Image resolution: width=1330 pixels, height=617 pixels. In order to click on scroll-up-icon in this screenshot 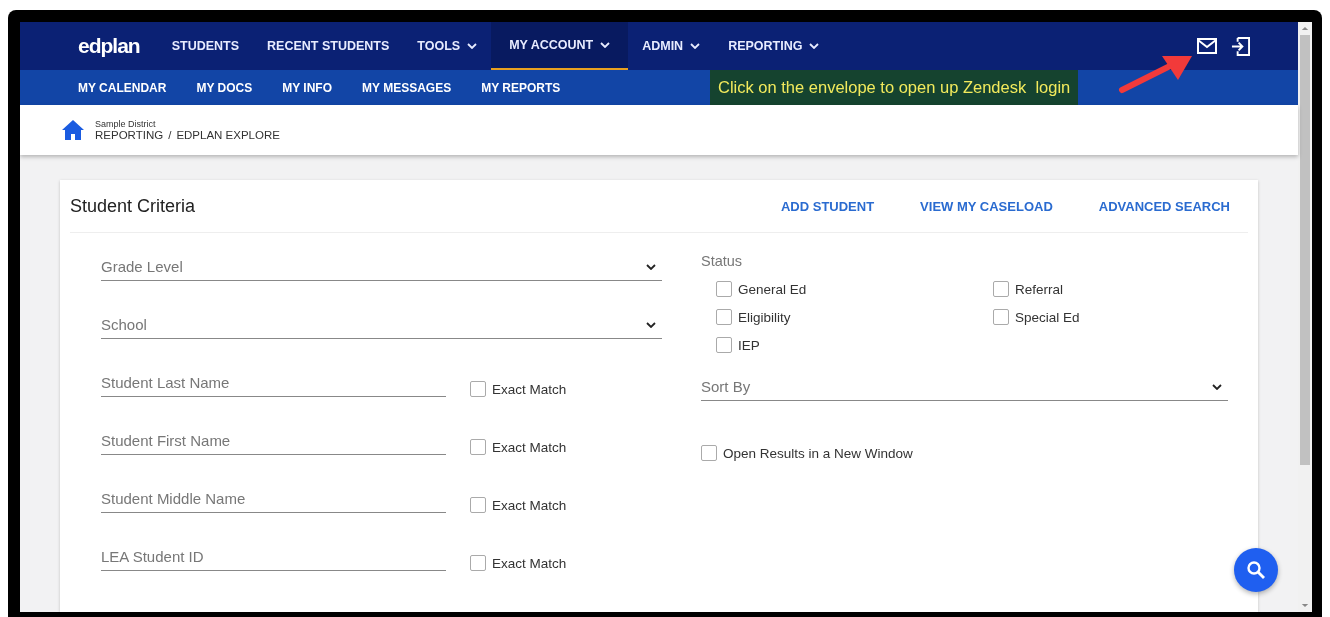, I will do `click(1305, 28)`.